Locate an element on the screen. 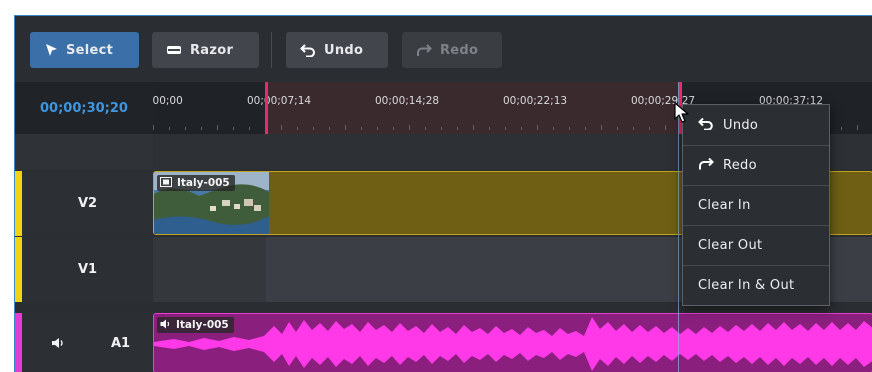 The height and width of the screenshot is (372, 872). select-tool-button: Select is located at coordinates (84, 50).